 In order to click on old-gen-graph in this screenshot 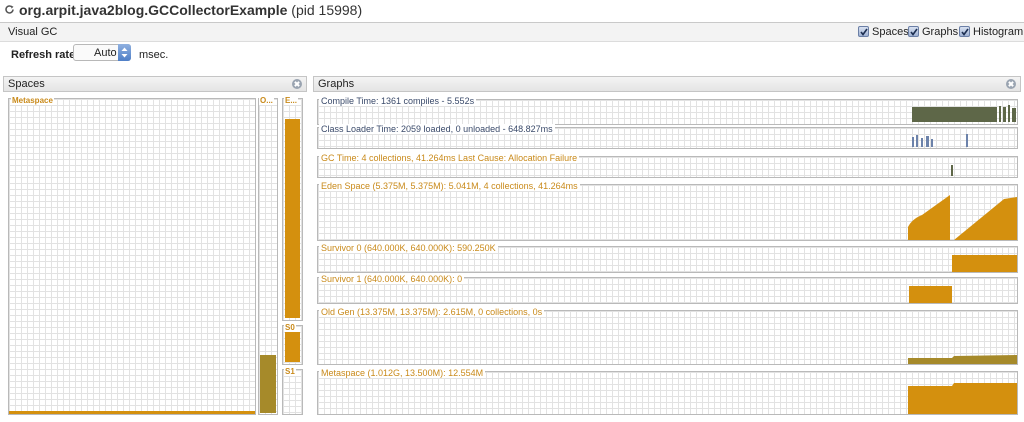, I will do `click(667, 337)`.